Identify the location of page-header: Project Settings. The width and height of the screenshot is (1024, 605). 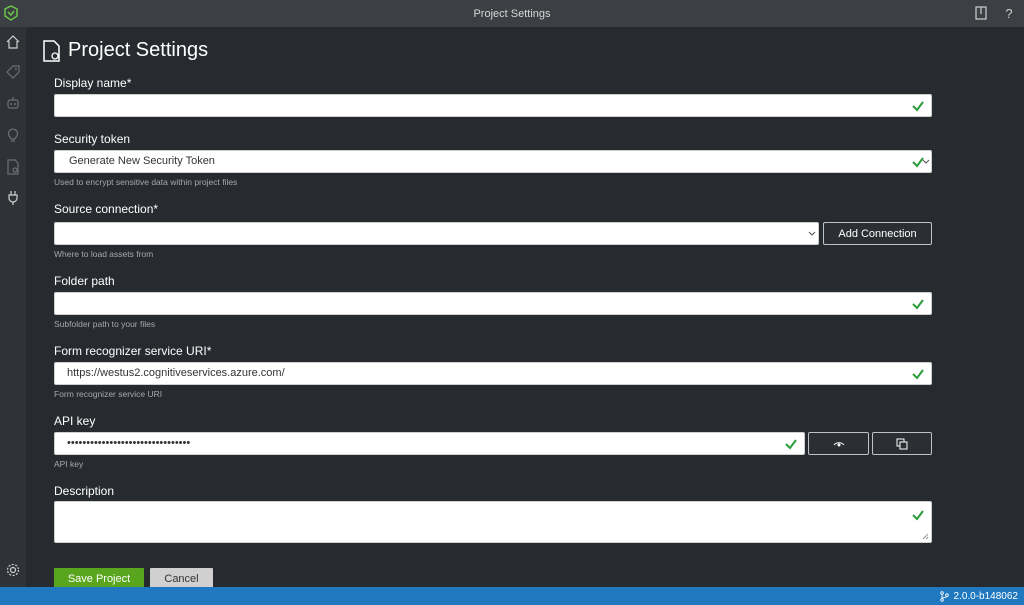
(125, 50).